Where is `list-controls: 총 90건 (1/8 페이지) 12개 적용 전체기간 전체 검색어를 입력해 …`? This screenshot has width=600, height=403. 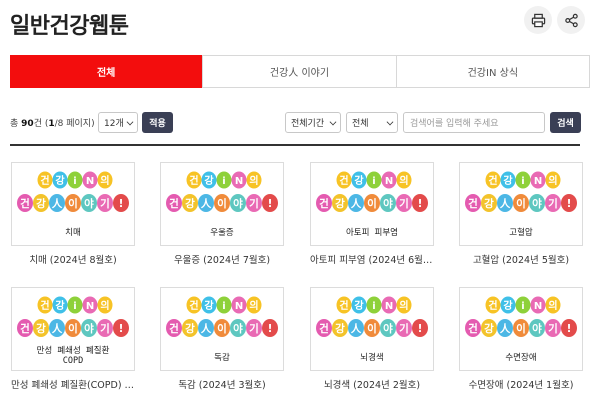 list-controls: 총 90건 (1/8 페이지) 12개 적용 전체기간 전체 검색어를 입력해 … is located at coordinates (295, 123).